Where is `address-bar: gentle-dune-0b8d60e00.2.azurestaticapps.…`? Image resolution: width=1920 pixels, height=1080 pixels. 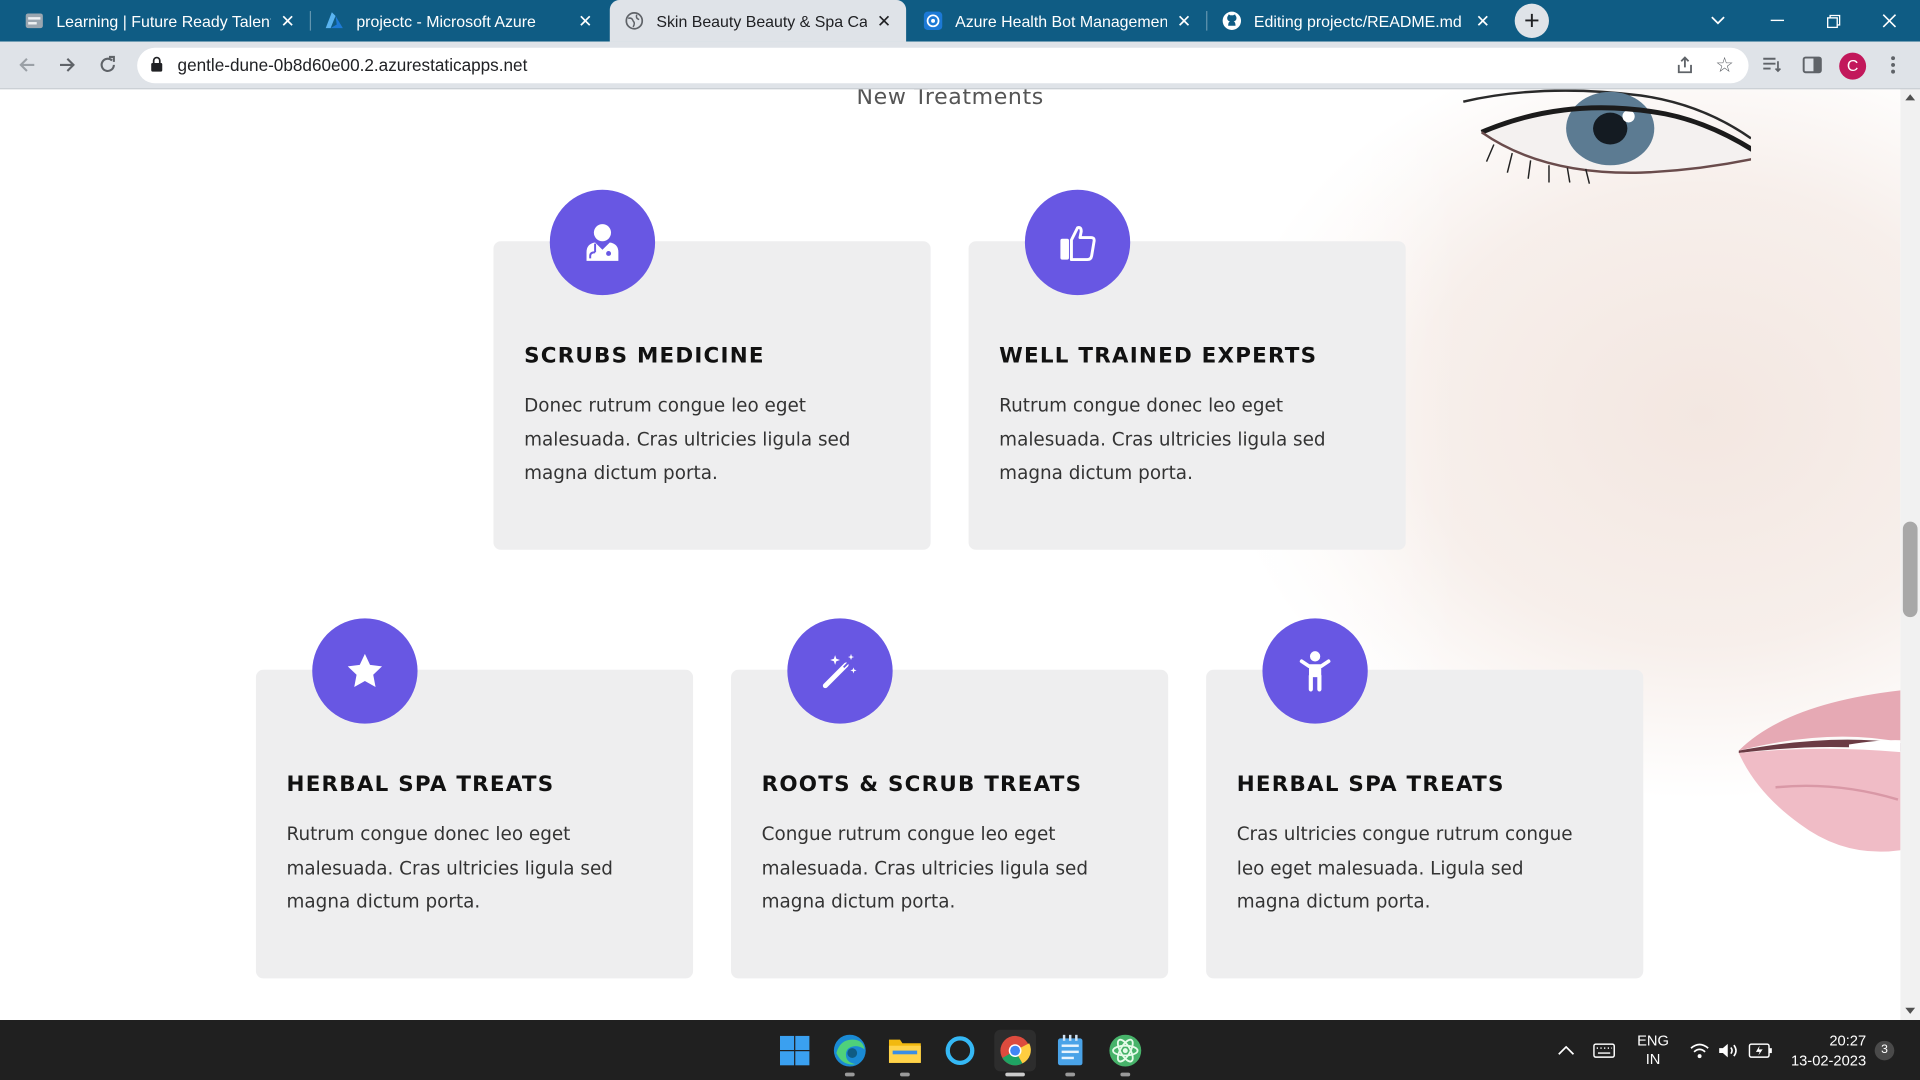
address-bar: gentle-dune-0b8d60e00.2.azurestaticapps.… is located at coordinates (943, 65).